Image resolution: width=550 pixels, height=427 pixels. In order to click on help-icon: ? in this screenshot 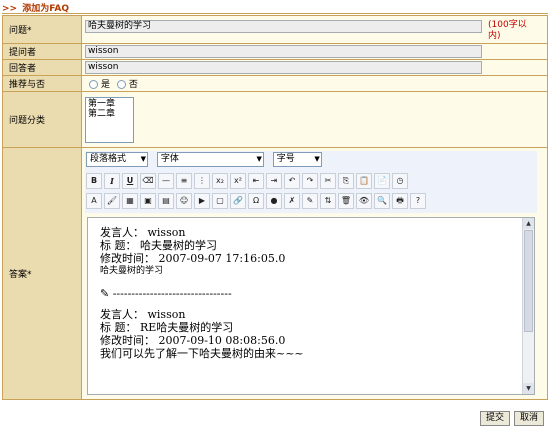, I will do `click(418, 201)`.